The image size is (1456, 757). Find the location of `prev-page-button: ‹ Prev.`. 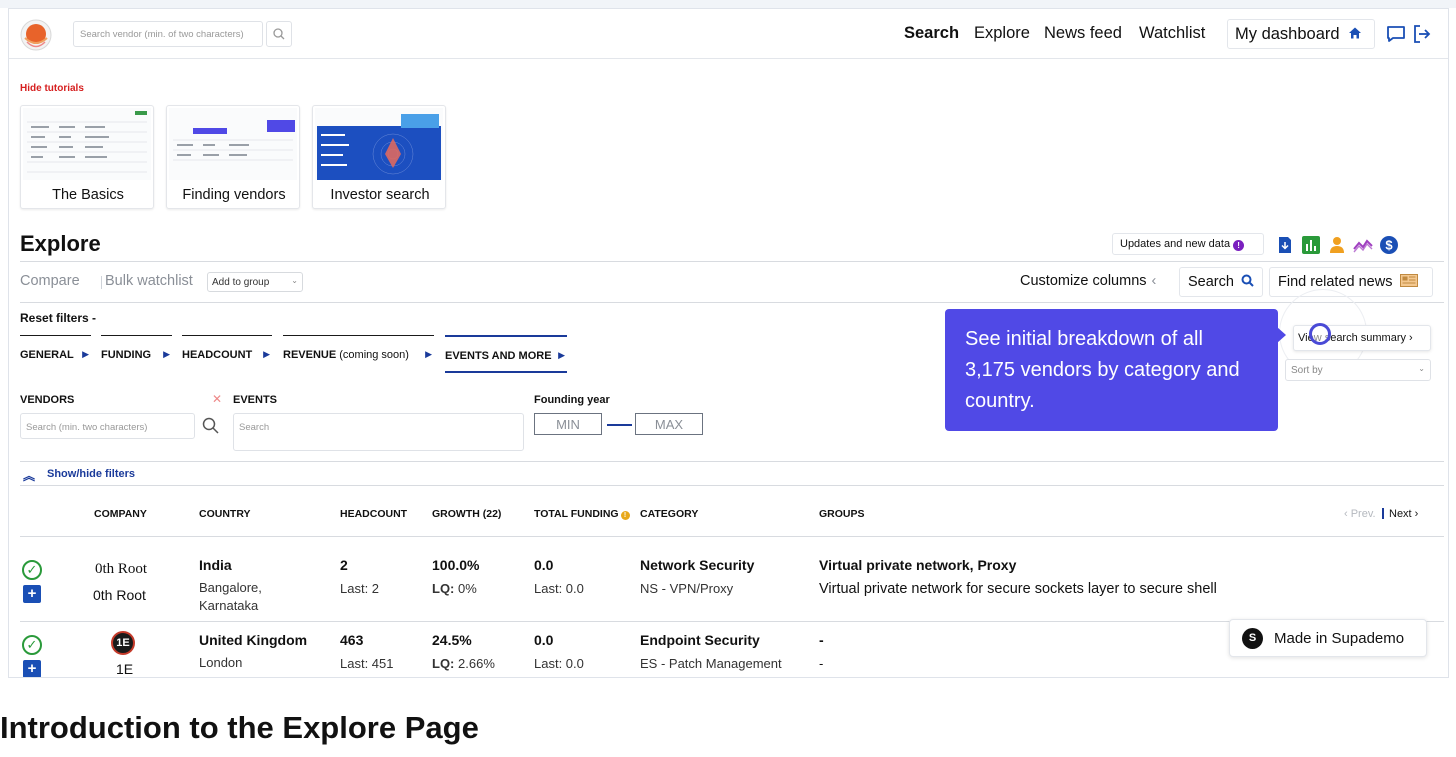

prev-page-button: ‹ Prev. is located at coordinates (1360, 514).